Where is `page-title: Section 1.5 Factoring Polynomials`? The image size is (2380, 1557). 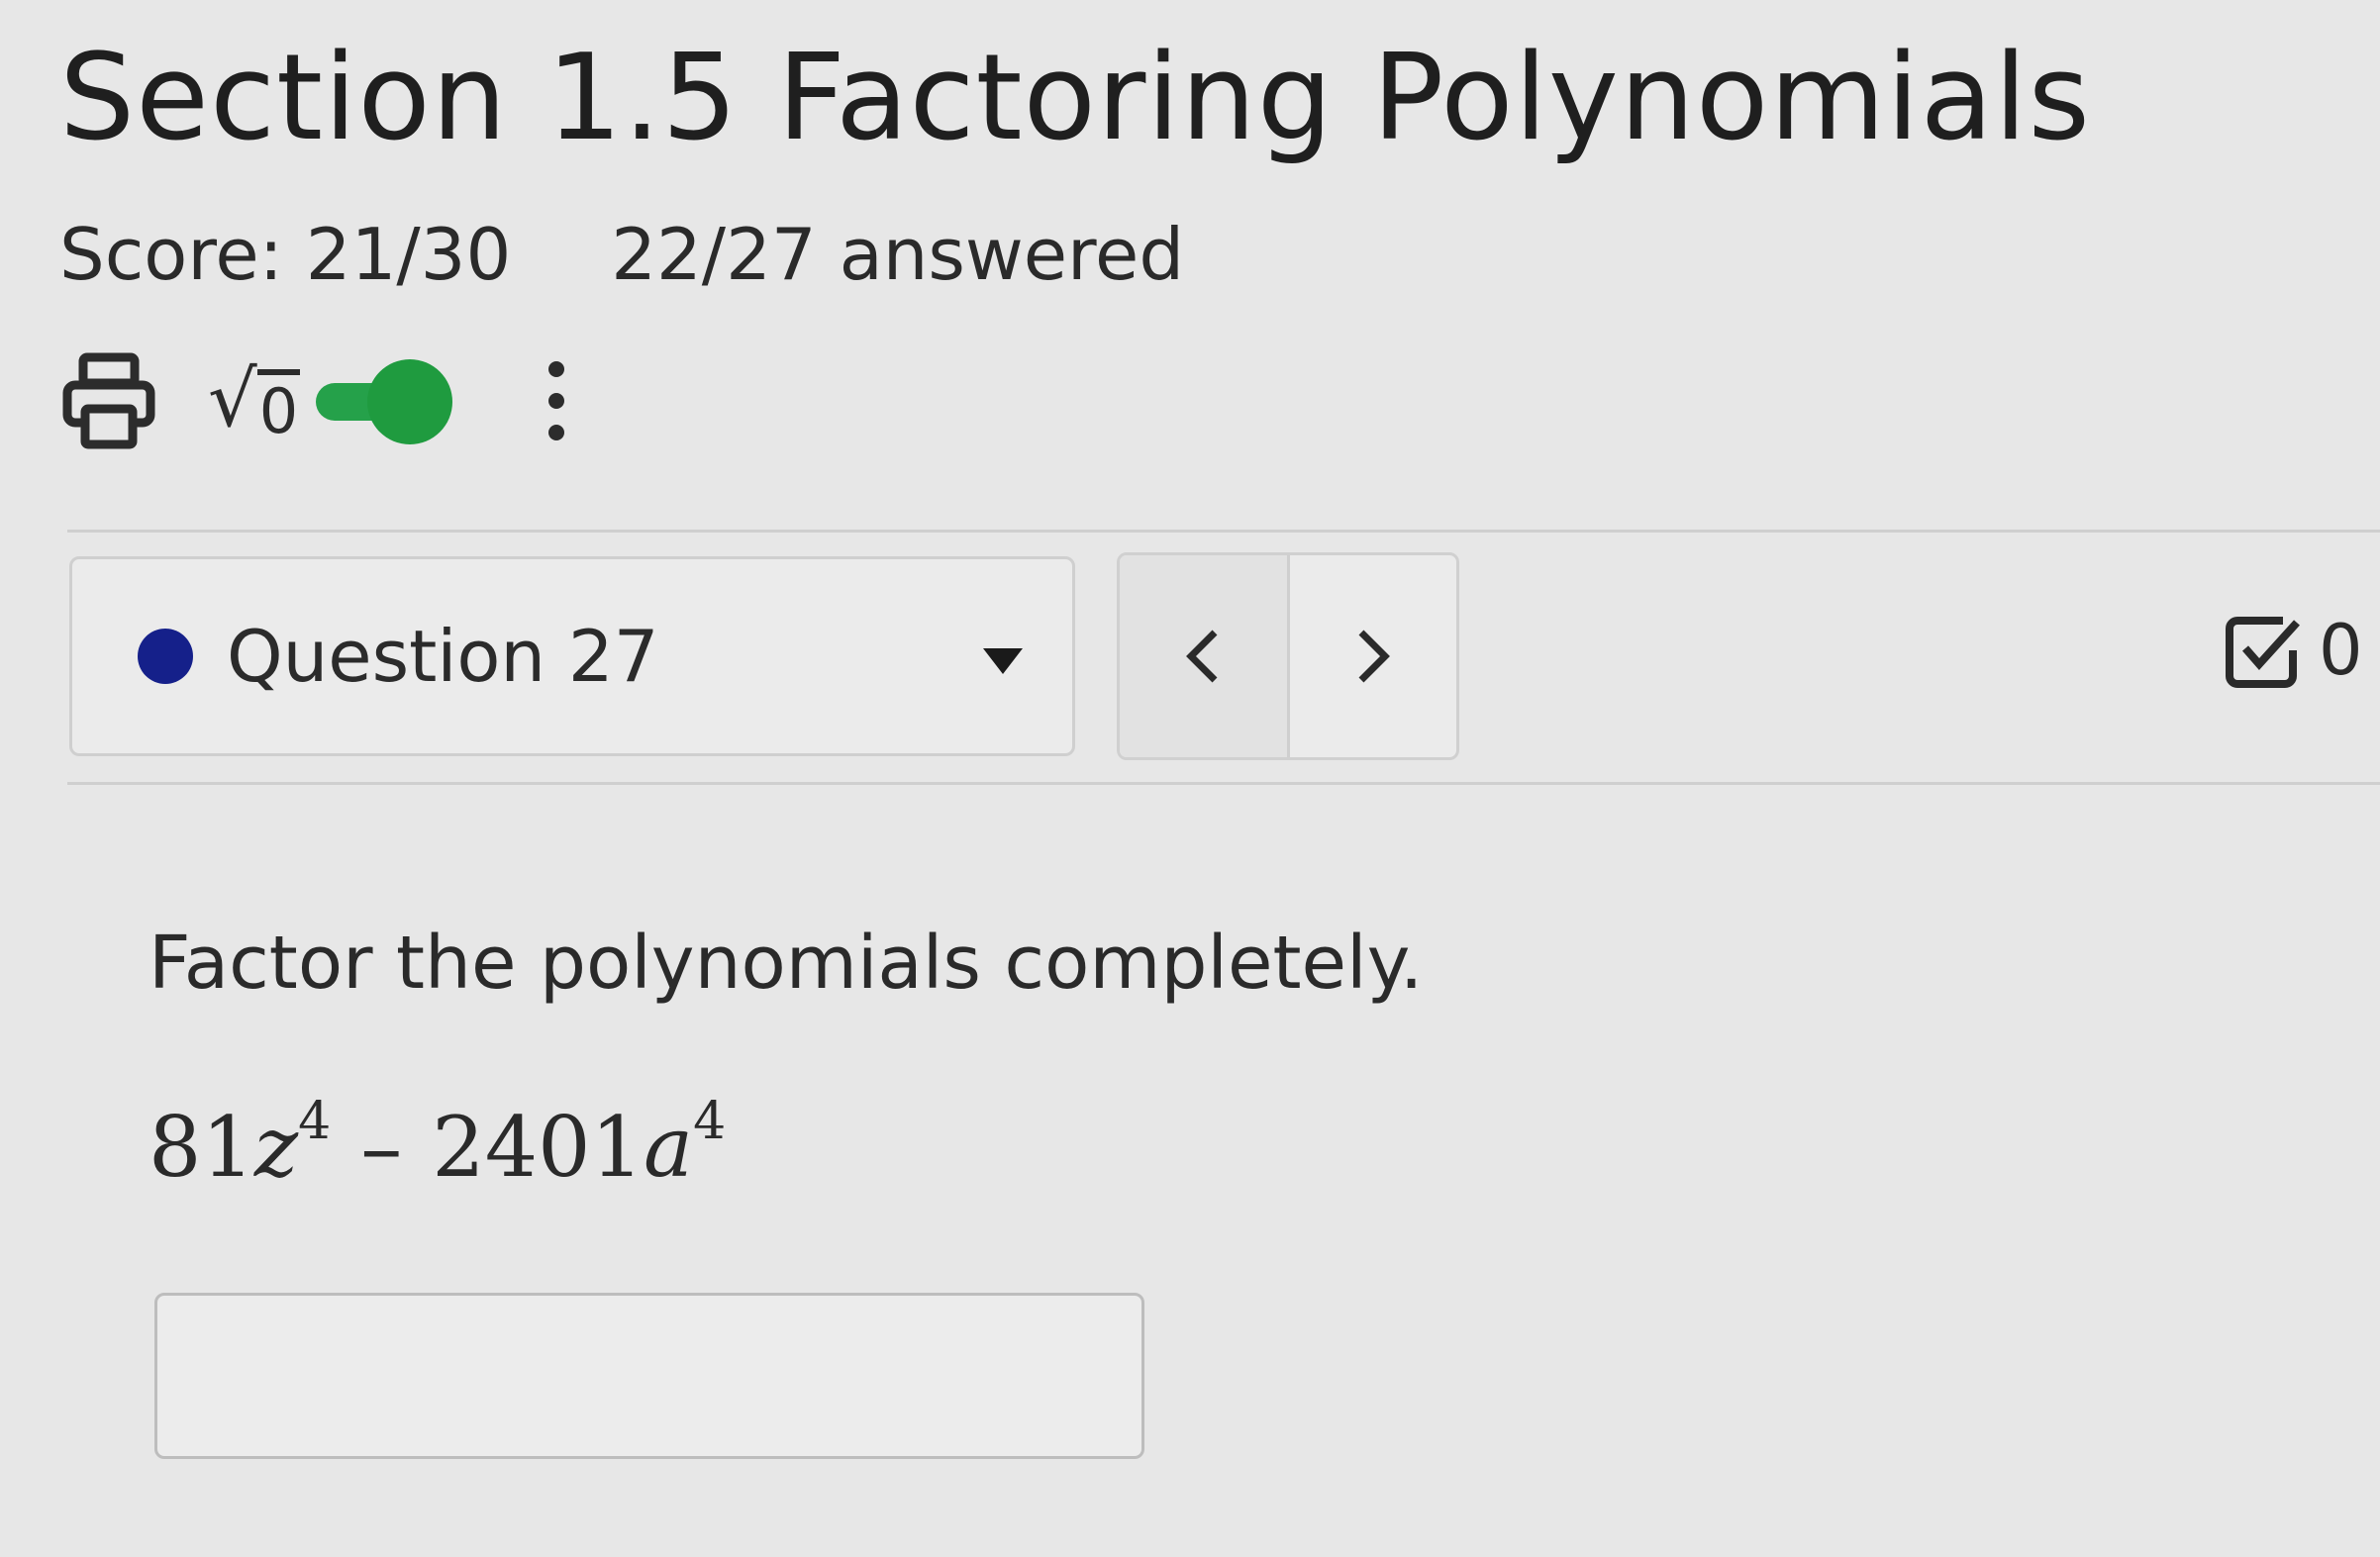 page-title: Section 1.5 Factoring Polynomials is located at coordinates (1075, 98).